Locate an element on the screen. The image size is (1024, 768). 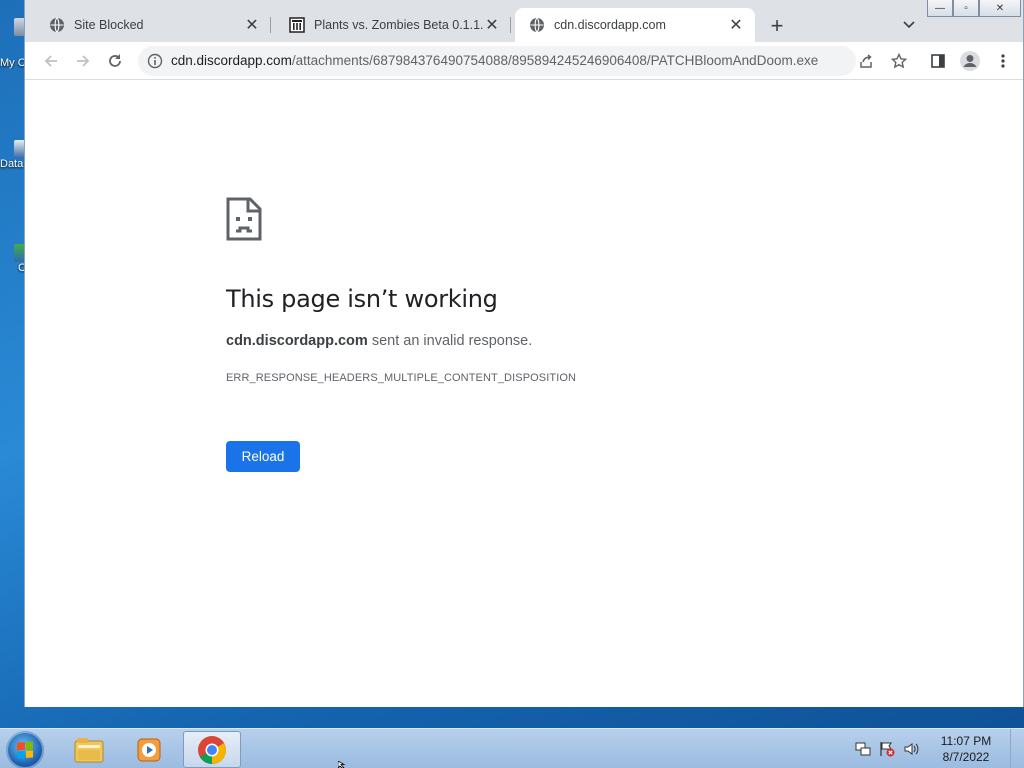
minimize-button: — is located at coordinates (940, 8).